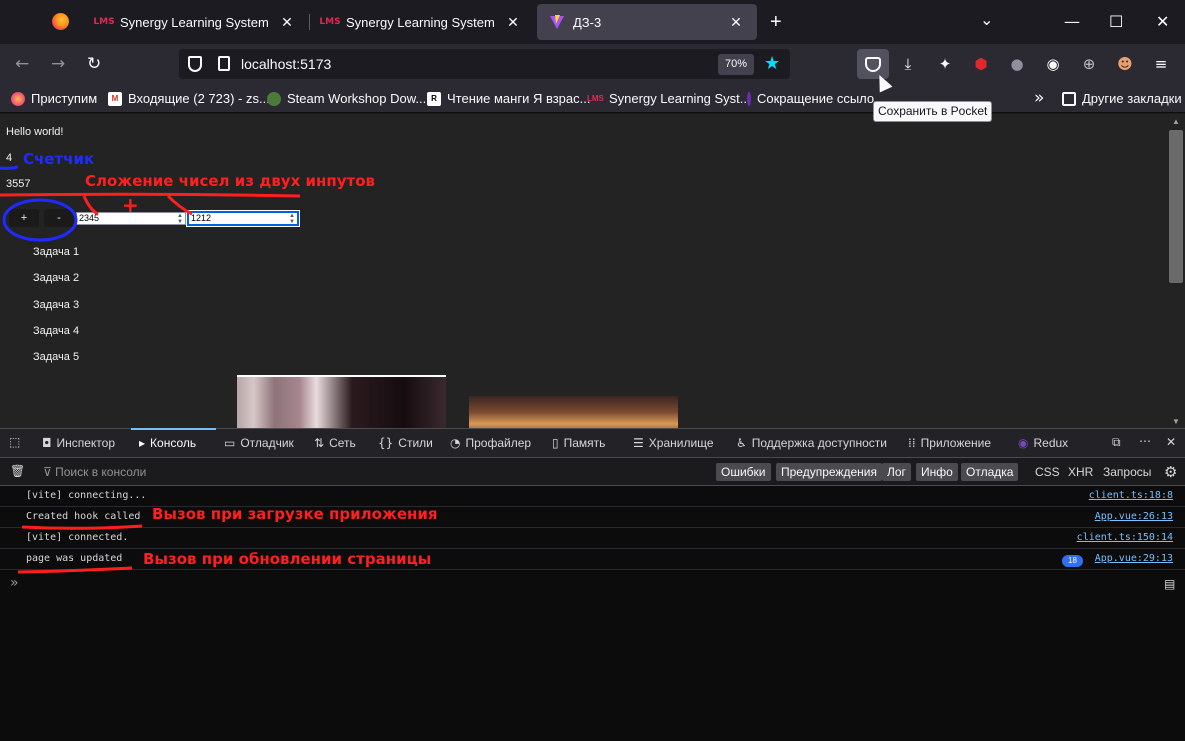 The image size is (1185, 741). What do you see at coordinates (1023, 443) in the screenshot?
I see `redux-icon: ◉` at bounding box center [1023, 443].